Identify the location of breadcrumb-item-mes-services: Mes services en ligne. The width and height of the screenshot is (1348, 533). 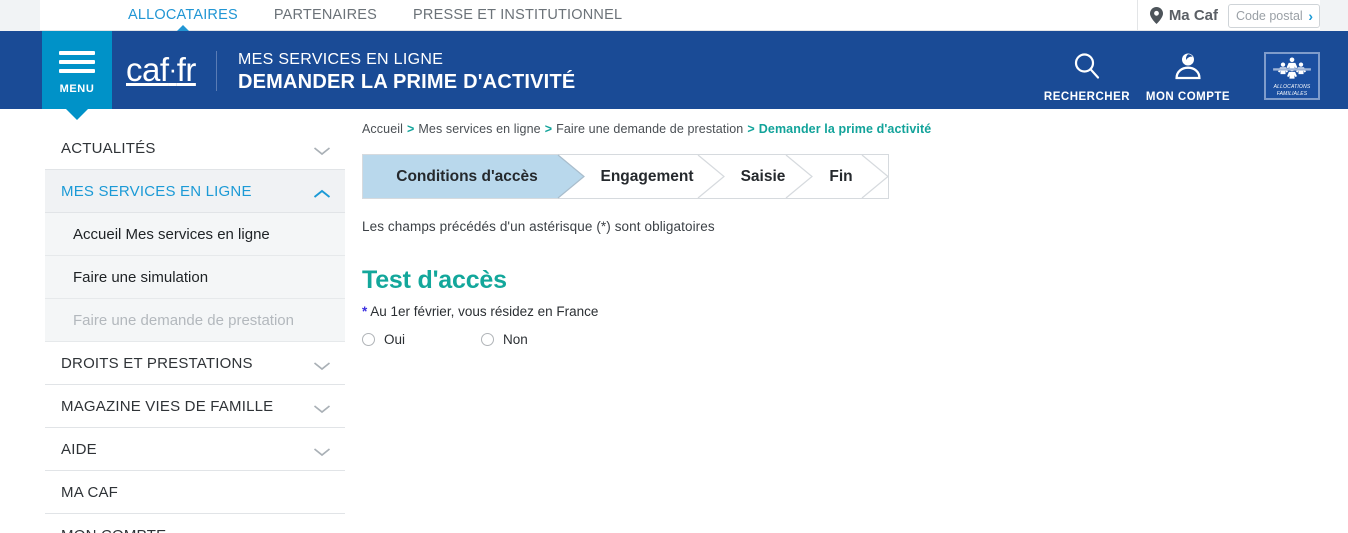
(479, 129).